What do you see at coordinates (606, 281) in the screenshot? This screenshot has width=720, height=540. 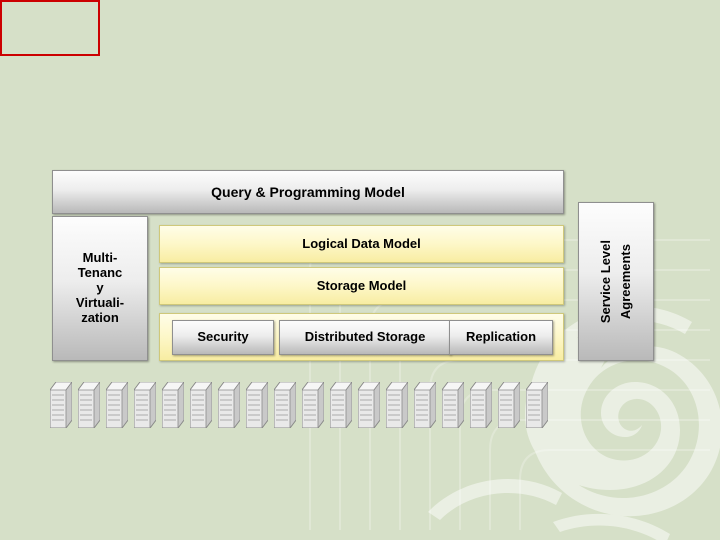 I see `service-level-label: Service Level` at bounding box center [606, 281].